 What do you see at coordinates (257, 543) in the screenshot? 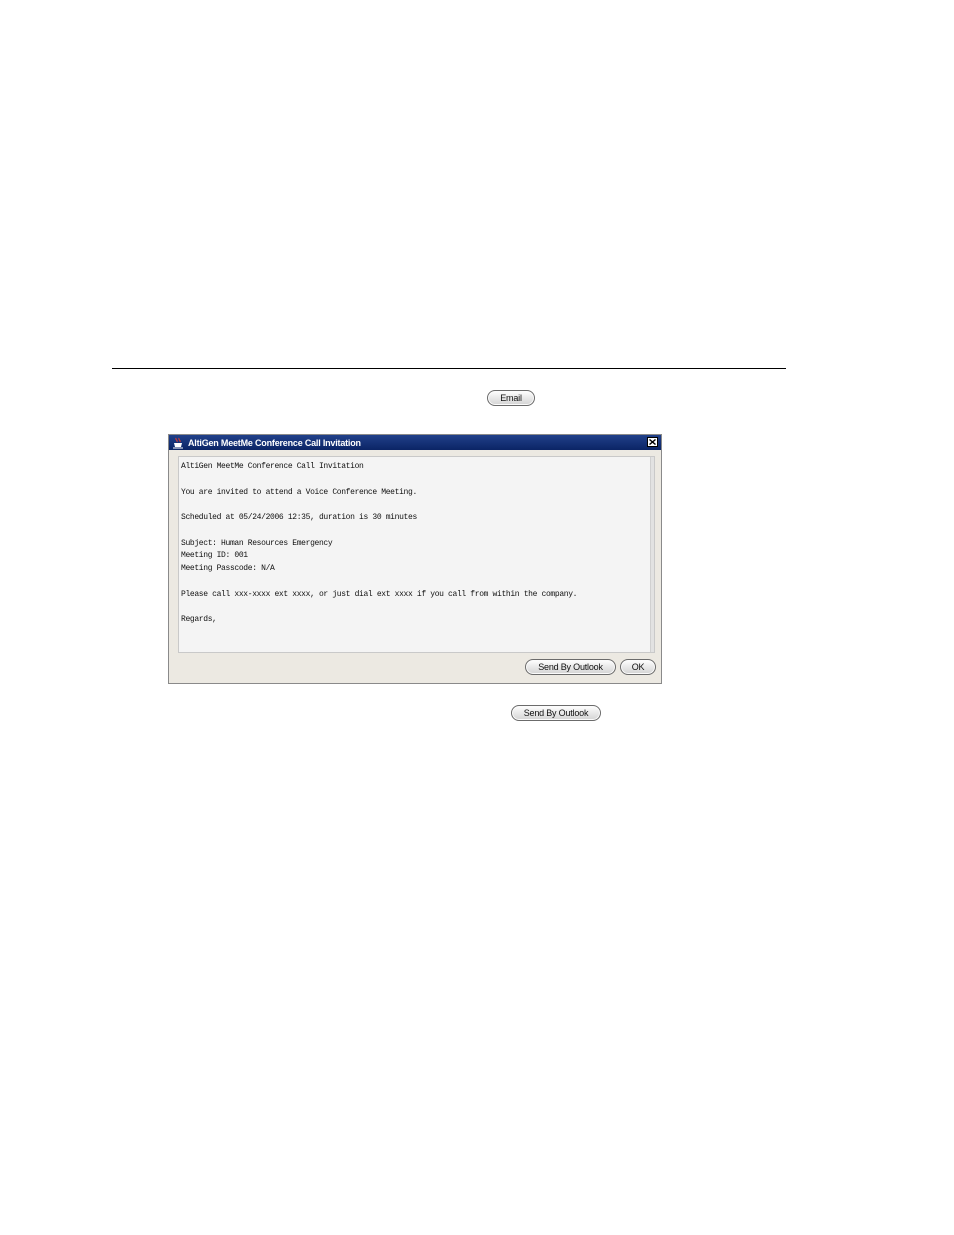
I see `message-line-subject: Subject: Human Resources Emergency` at bounding box center [257, 543].